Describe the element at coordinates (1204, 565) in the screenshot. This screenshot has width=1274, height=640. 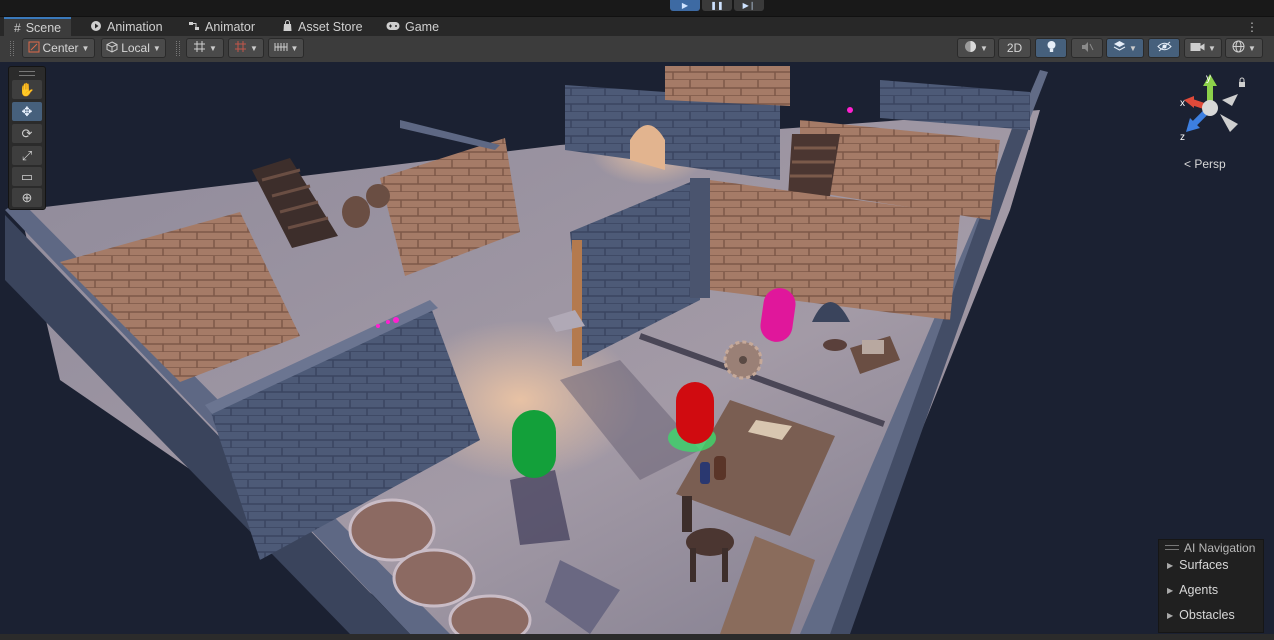
I see `nav-item-label: Surfaces` at that location.